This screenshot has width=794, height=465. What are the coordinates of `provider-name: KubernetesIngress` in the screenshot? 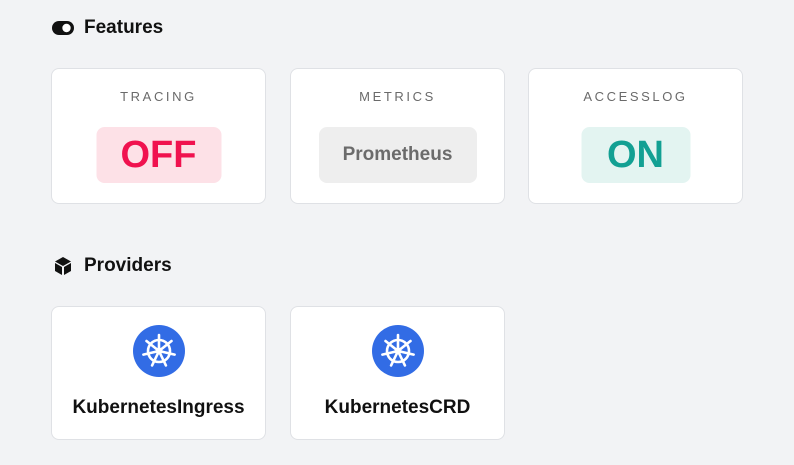 It's located at (158, 407).